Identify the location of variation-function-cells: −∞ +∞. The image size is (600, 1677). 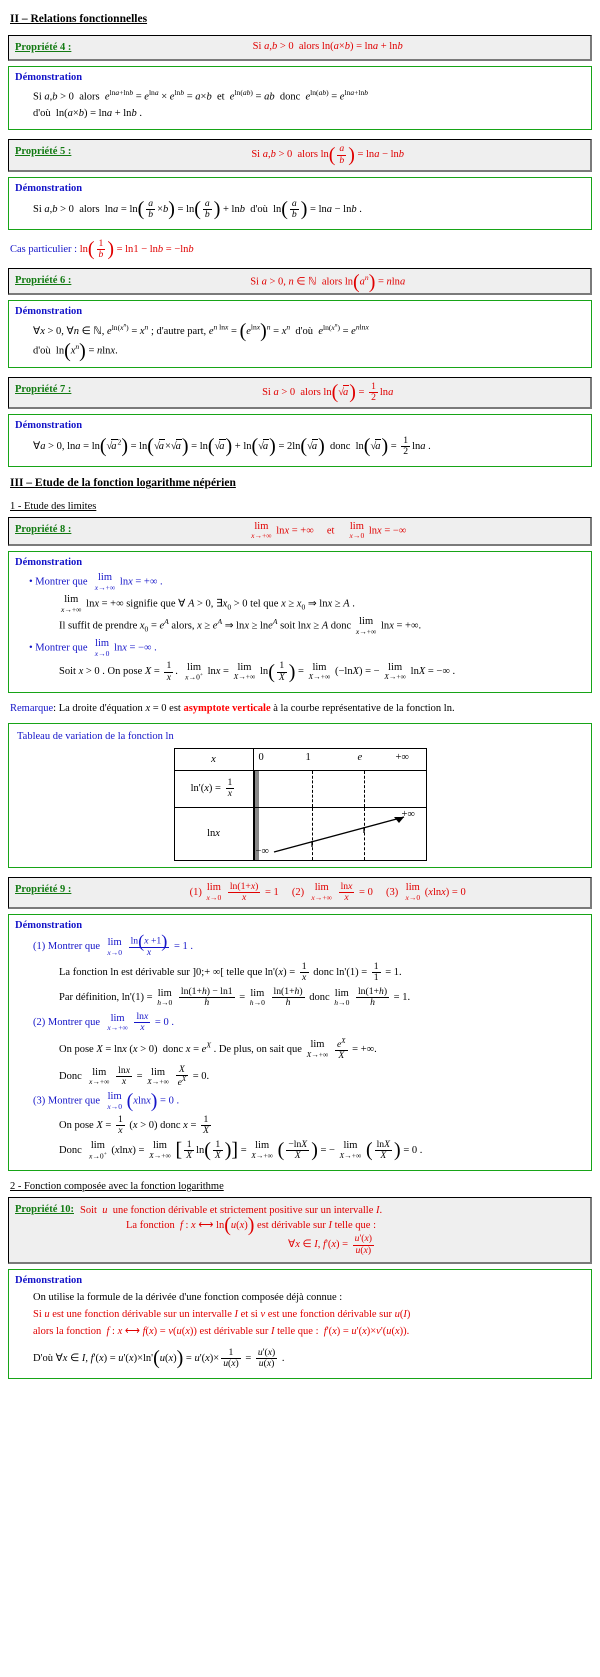
(339, 833).